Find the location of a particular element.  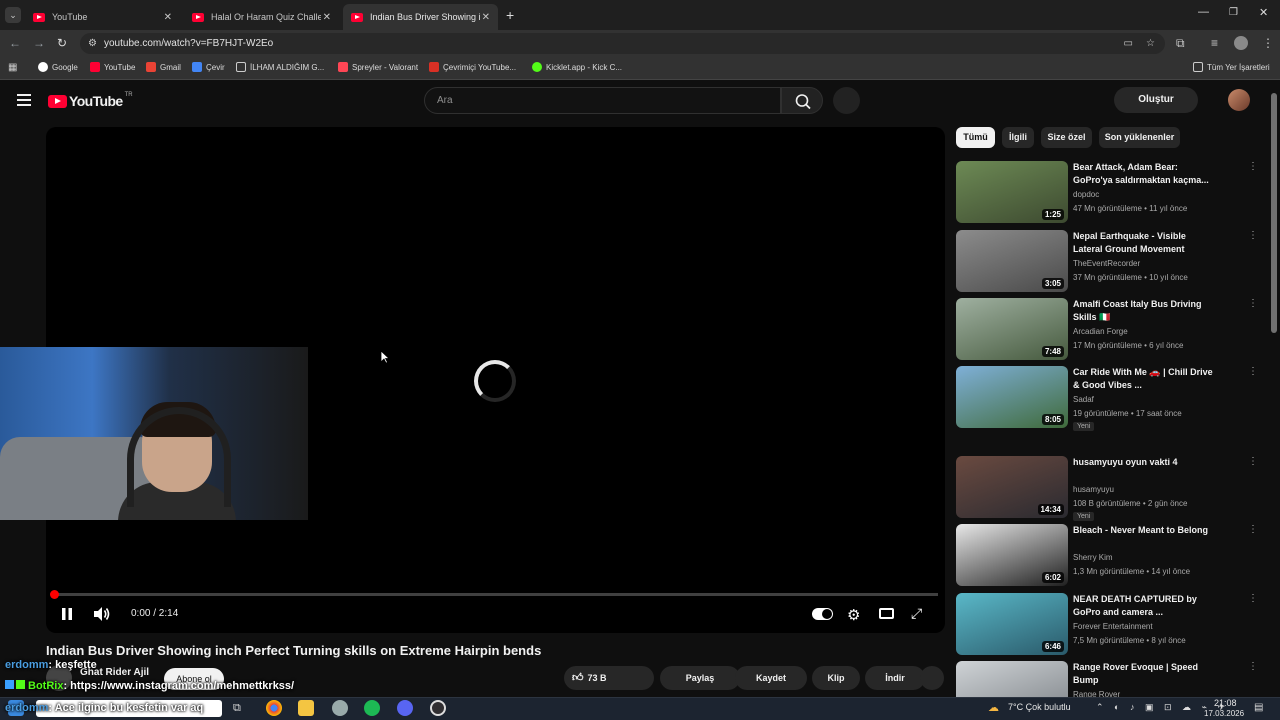

close-window-button: ✕ is located at coordinates (1263, 12).